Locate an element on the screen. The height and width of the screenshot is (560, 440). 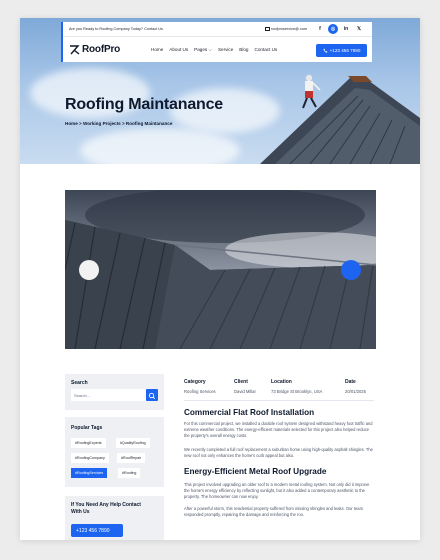
call-button: +123 456 7890 is located at coordinates (341, 50).